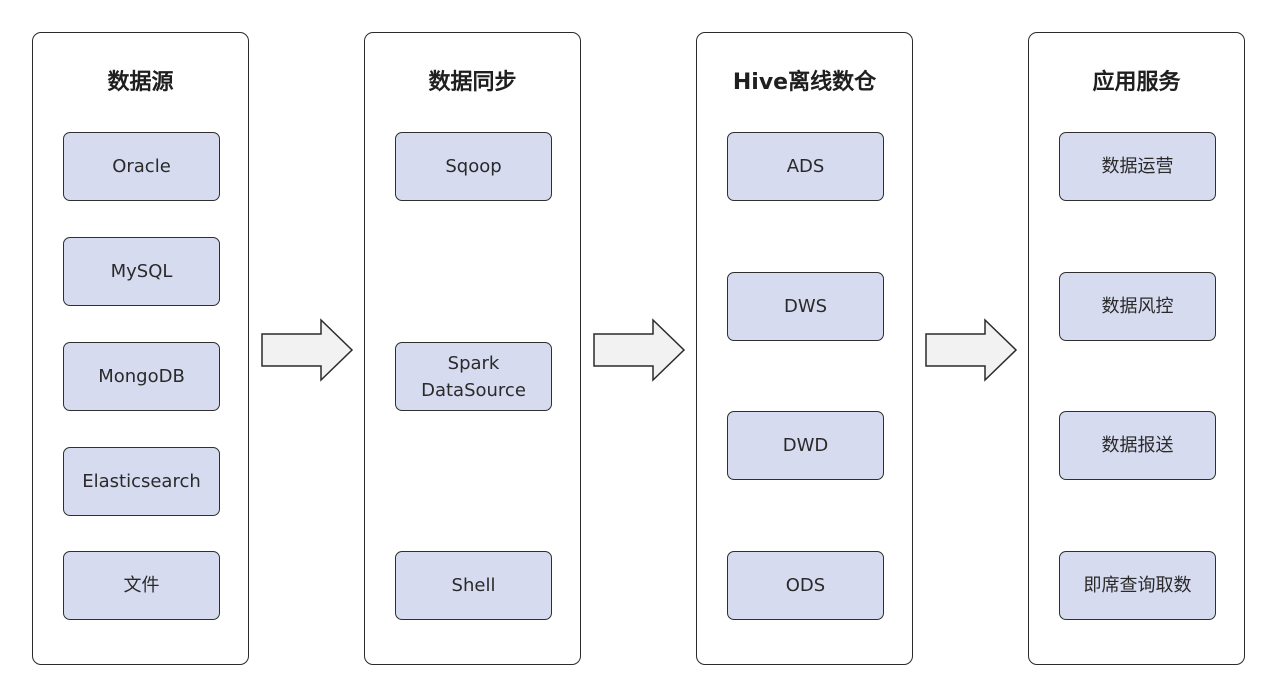 The height and width of the screenshot is (699, 1280). What do you see at coordinates (805, 166) in the screenshot?
I see `node-ads: ADS` at bounding box center [805, 166].